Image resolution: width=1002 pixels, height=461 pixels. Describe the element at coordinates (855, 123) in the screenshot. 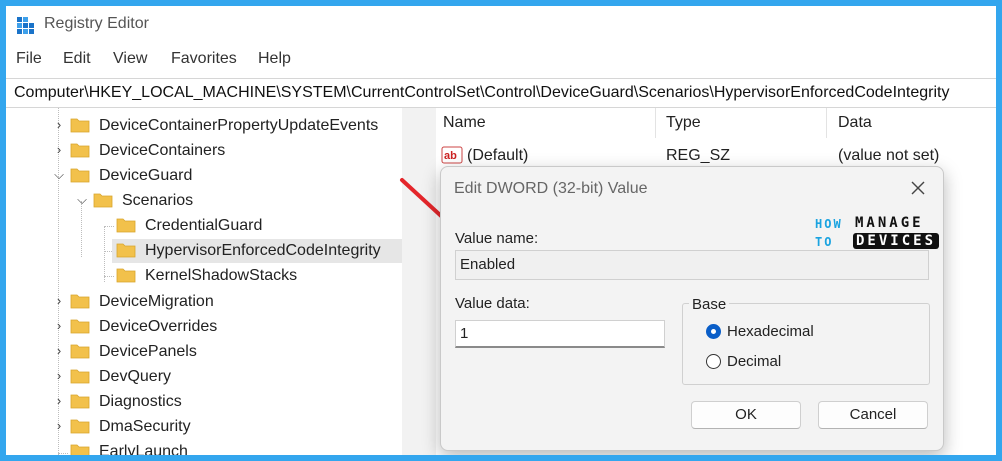

I see `column-header-data: Data` at that location.